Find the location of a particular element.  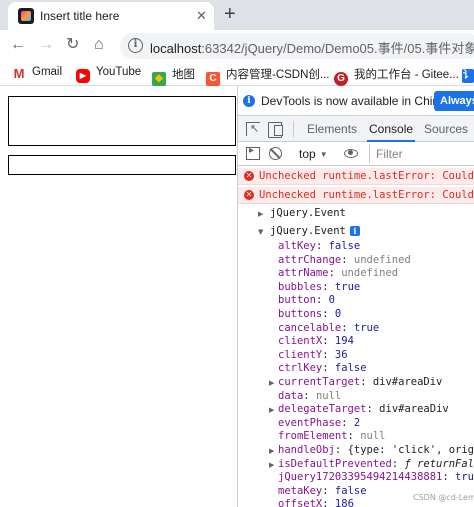

divider is located at coordinates (293, 129).